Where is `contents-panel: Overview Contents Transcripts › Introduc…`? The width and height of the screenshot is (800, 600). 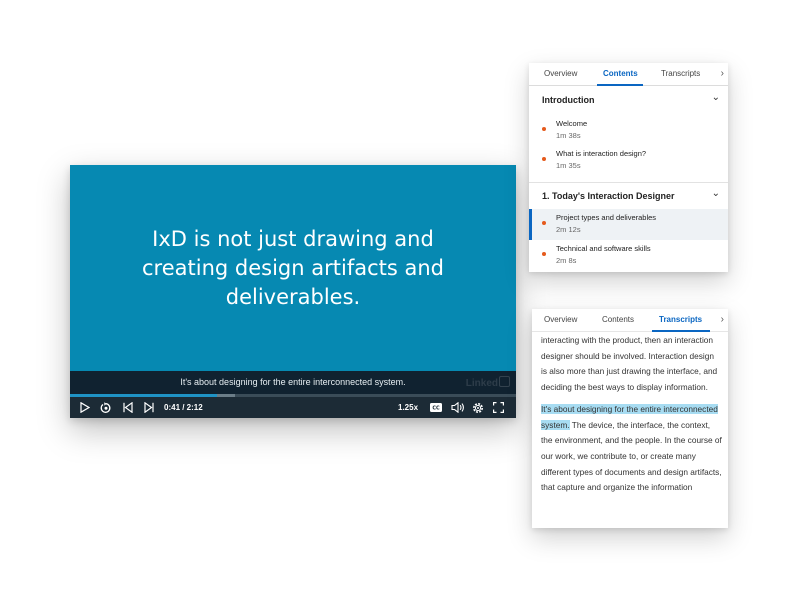
contents-panel: Overview Contents Transcripts › Introduc… is located at coordinates (628, 167).